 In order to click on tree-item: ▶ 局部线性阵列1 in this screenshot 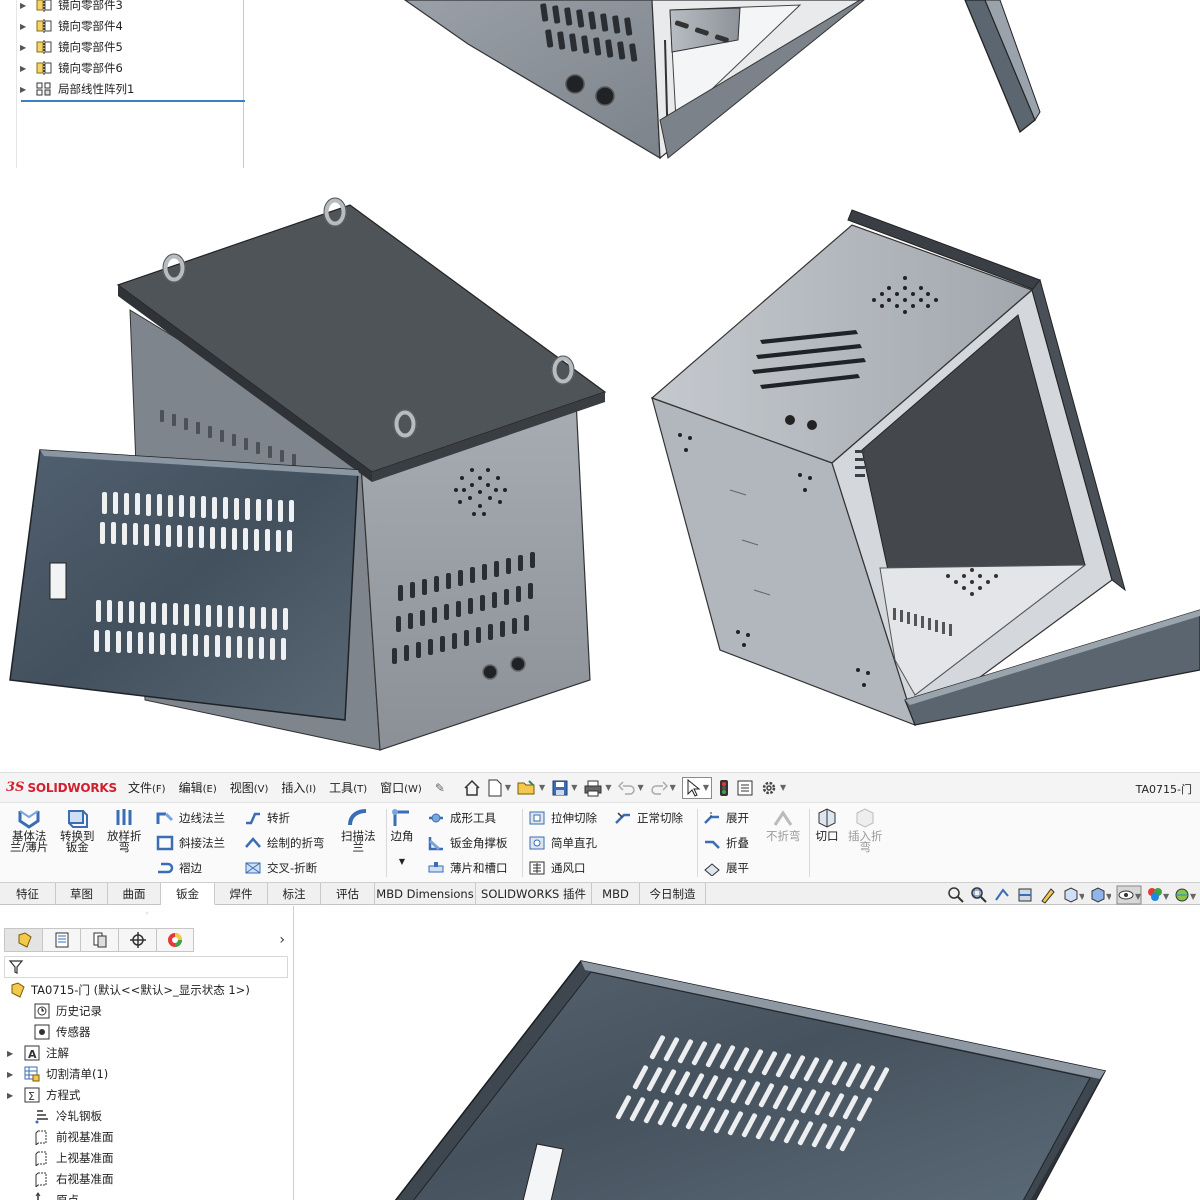, I will do `click(75, 89)`.